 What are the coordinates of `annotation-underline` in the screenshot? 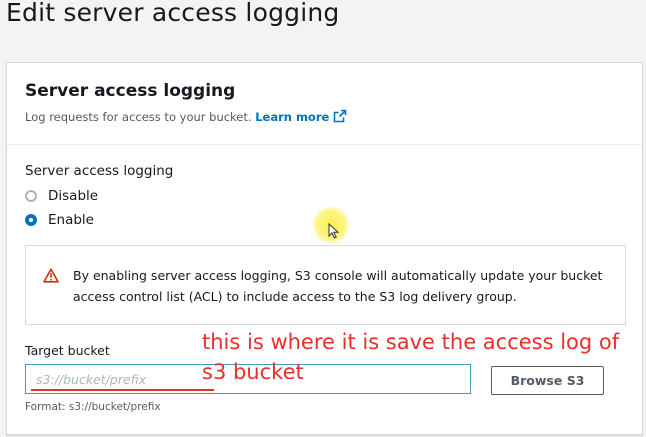 It's located at (122, 390).